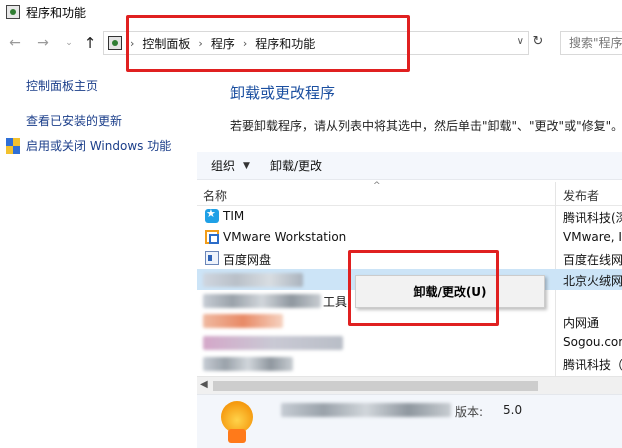  Describe the element at coordinates (592, 218) in the screenshot. I see `program-publisher: 腾讯科技(深圳)有限公司` at that location.